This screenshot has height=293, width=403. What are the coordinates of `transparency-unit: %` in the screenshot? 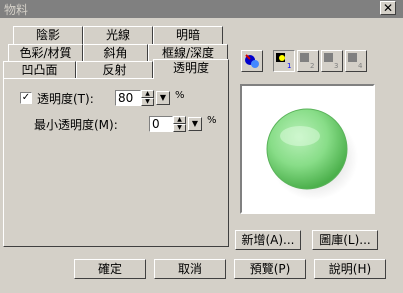 It's located at (180, 95).